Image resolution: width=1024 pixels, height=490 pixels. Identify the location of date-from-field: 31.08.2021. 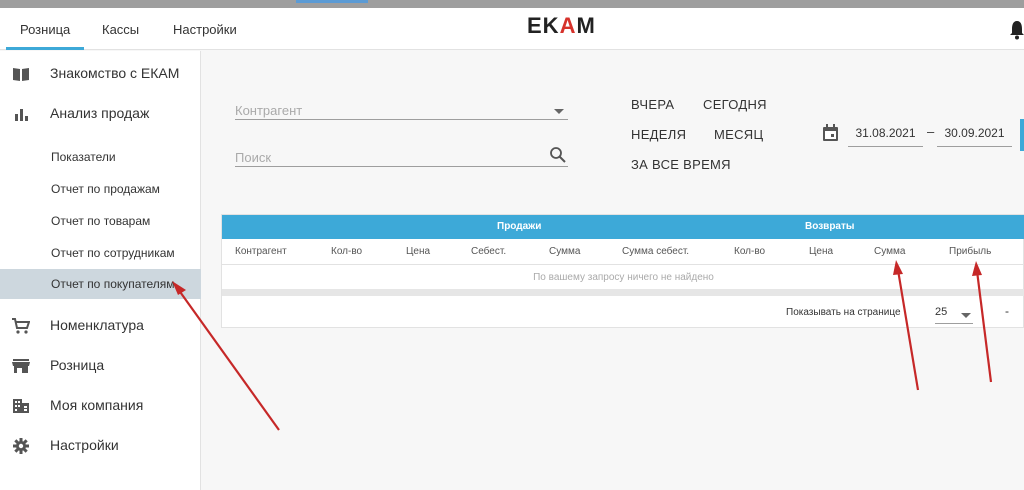
(885, 135).